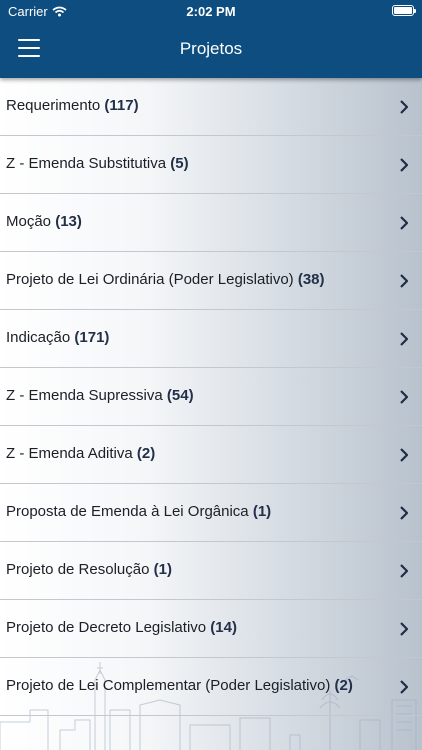 This screenshot has width=422, height=750. I want to click on list-item-text: Proposta de Emenda à Lei Orgânica (1), so click(138, 511).